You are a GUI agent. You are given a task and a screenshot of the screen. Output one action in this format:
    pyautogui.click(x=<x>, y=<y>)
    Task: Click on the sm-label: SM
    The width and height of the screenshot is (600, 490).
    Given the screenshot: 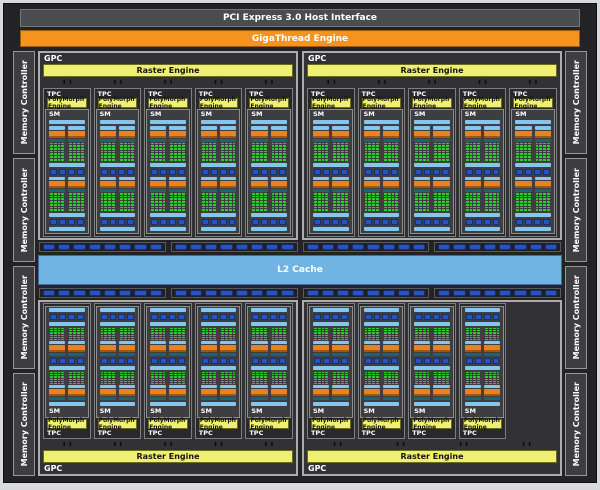 What is the action you would take?
    pyautogui.click(x=420, y=411)
    